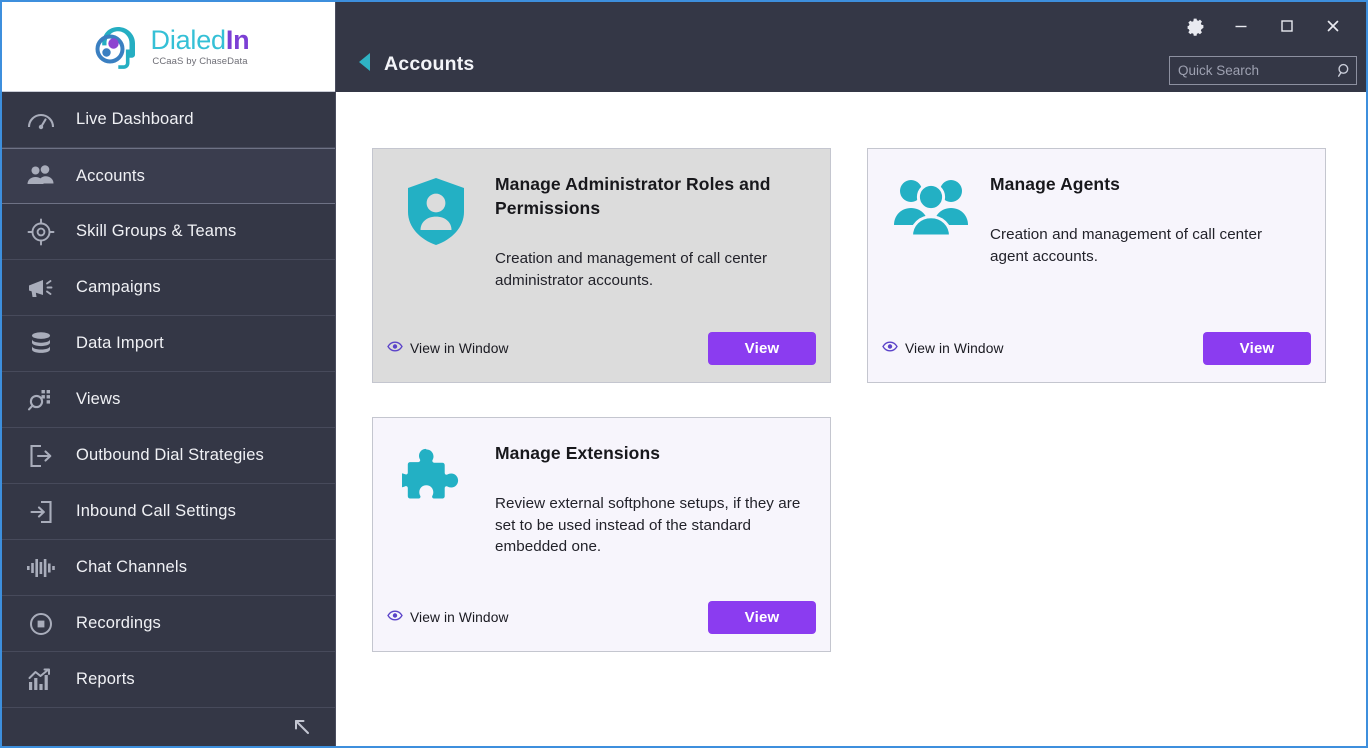  Describe the element at coordinates (41, 344) in the screenshot. I see `database-icon` at that location.